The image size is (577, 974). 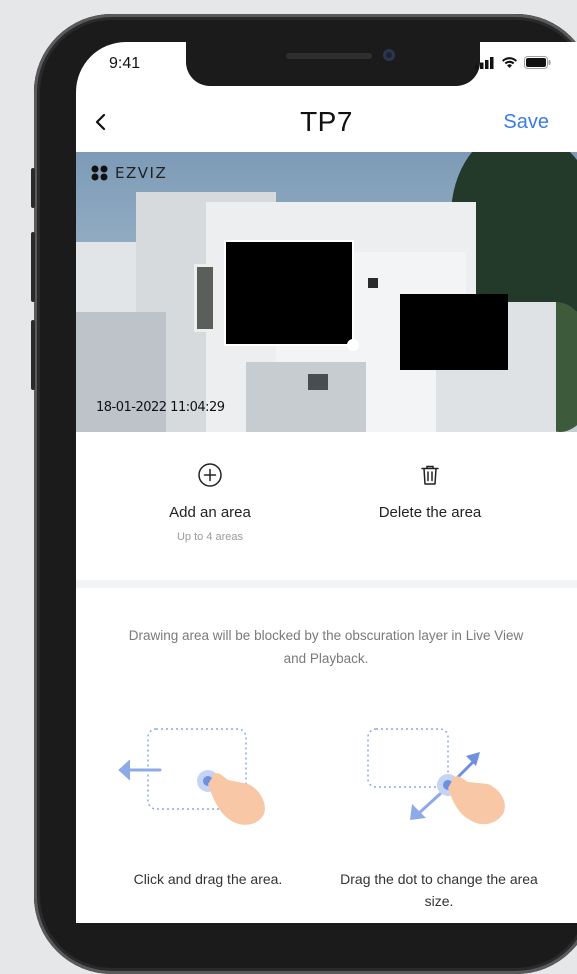 I want to click on nav-bar: TP7 Save, so click(x=326, y=124).